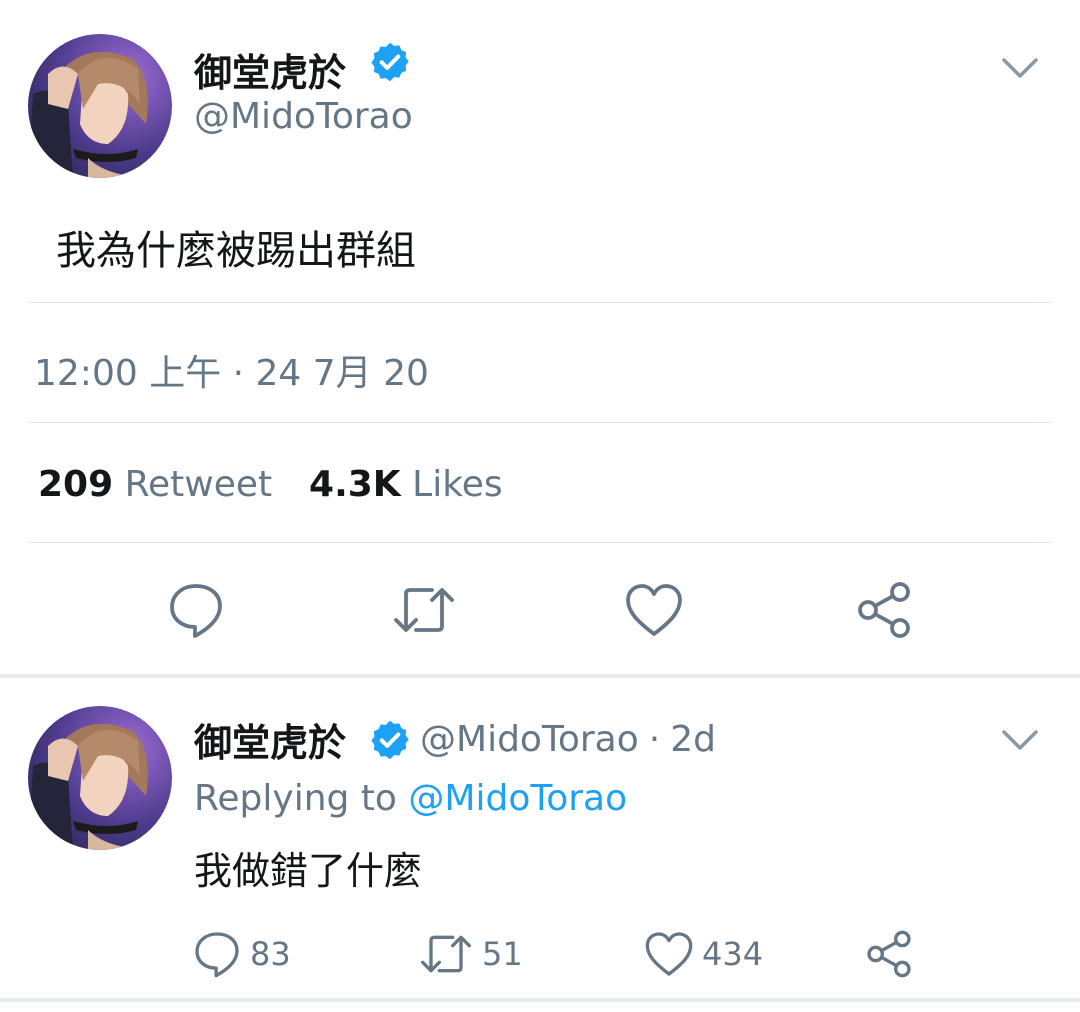 The height and width of the screenshot is (1012, 1080). What do you see at coordinates (517, 798) in the screenshot?
I see `replying-to-handle-link: @MidoTorao` at bounding box center [517, 798].